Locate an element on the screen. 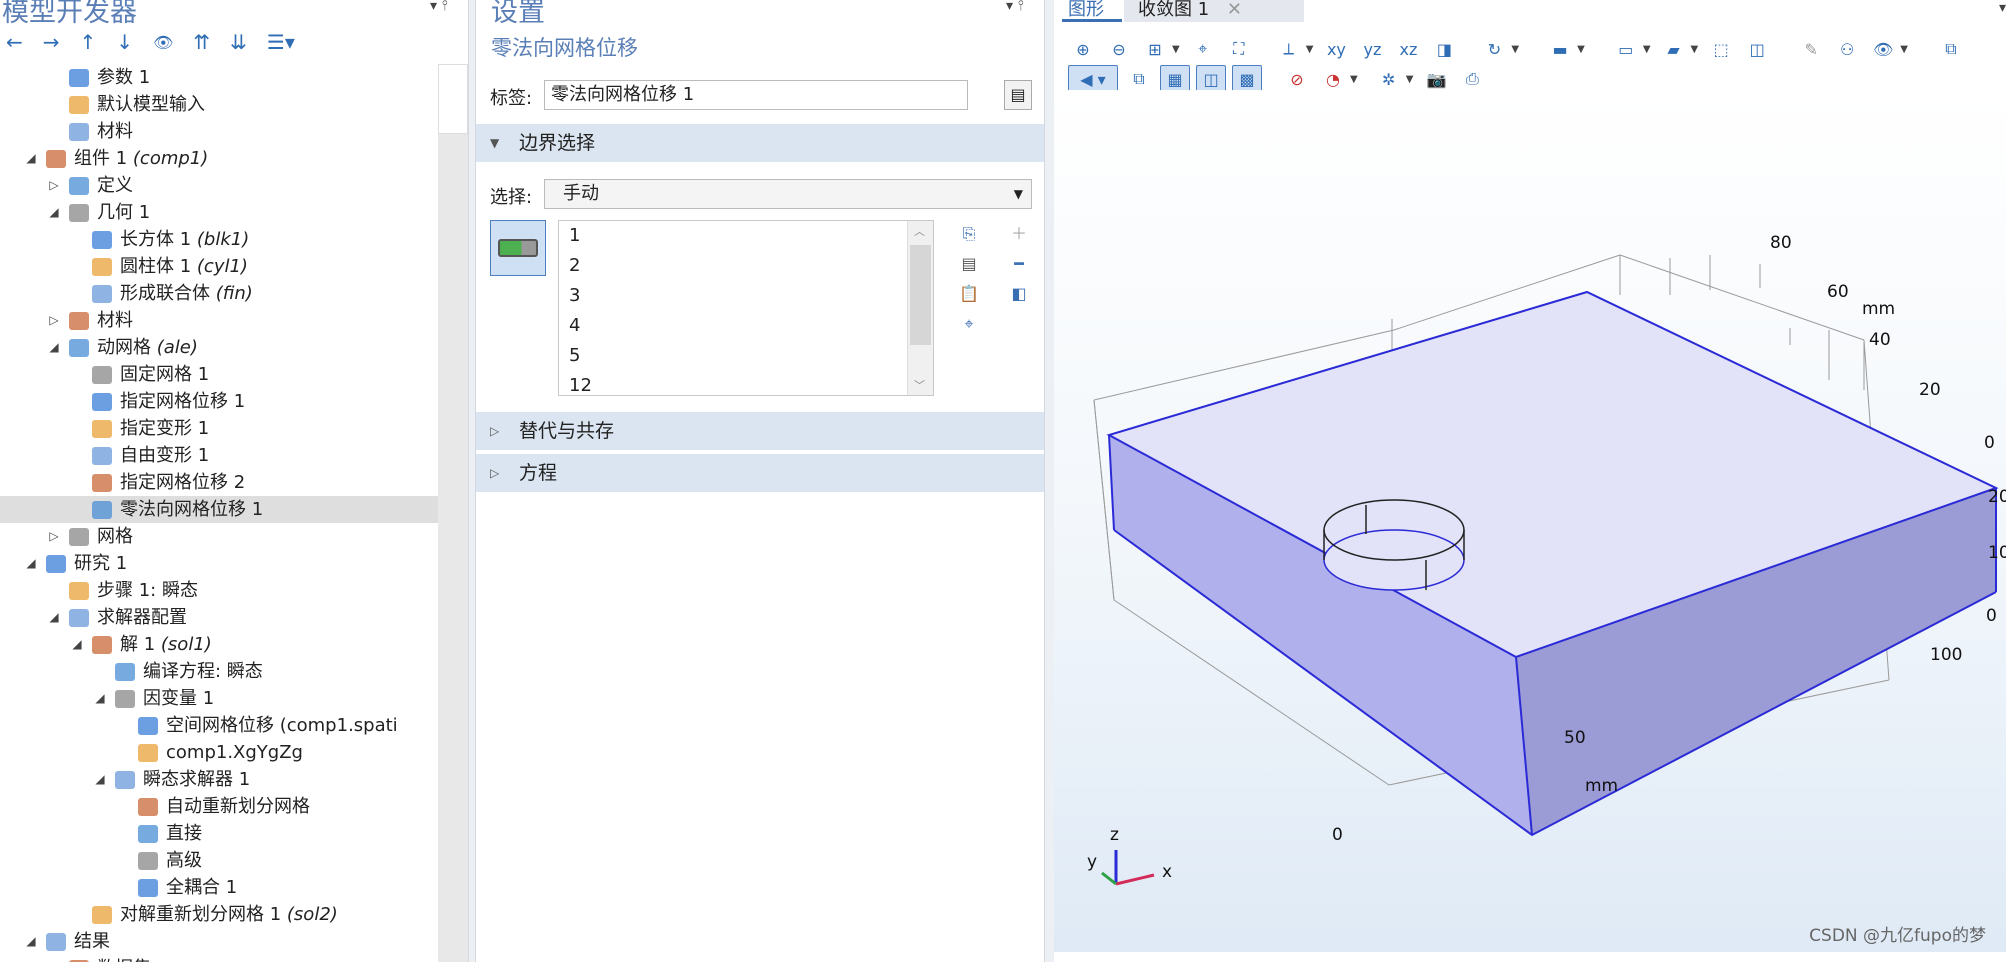 Image resolution: width=2006 pixels, height=962 pixels. tree-node: ◢ 组件 1 (comp1) is located at coordinates (219, 158).